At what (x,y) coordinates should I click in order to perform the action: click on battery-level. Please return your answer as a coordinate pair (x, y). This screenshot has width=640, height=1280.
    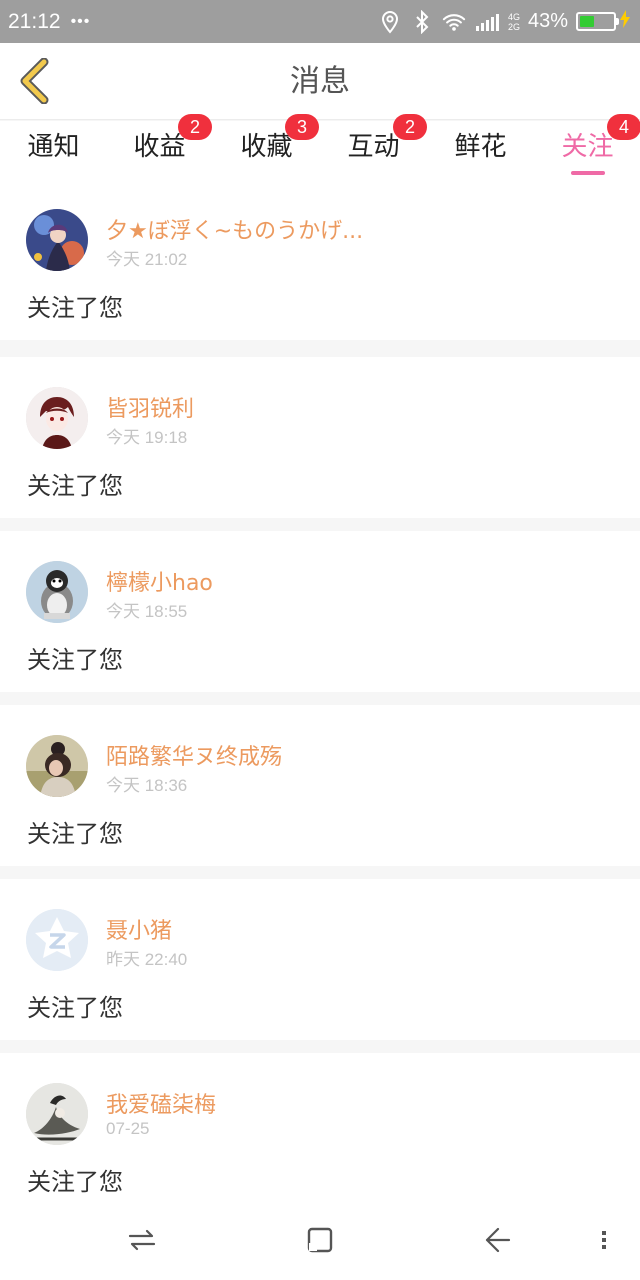
    Looking at the image, I should click on (587, 21).